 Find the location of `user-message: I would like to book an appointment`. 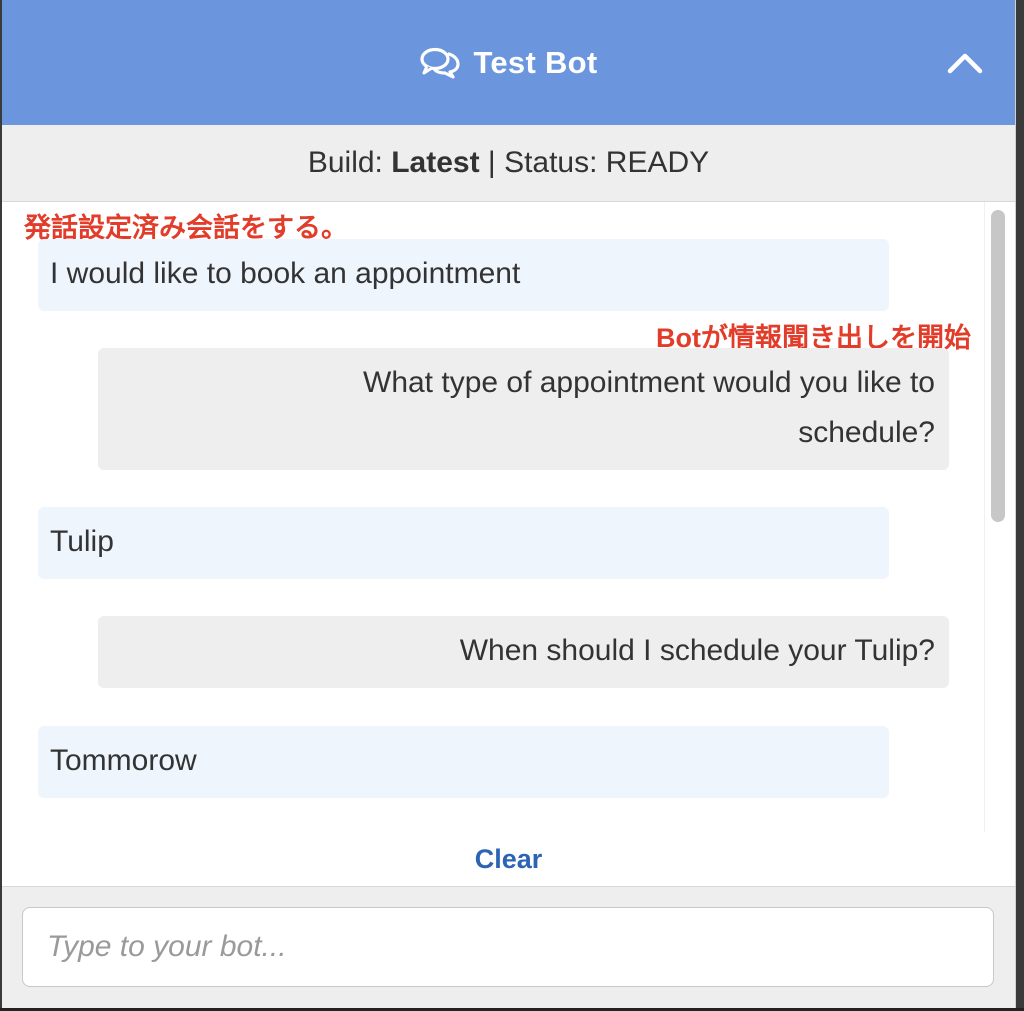

user-message: I would like to book an appointment is located at coordinates (463, 275).